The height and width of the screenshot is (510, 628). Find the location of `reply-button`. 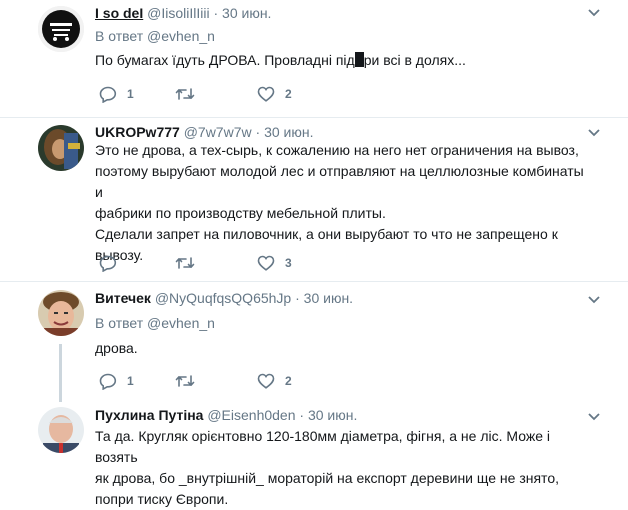

reply-button is located at coordinates (113, 263).